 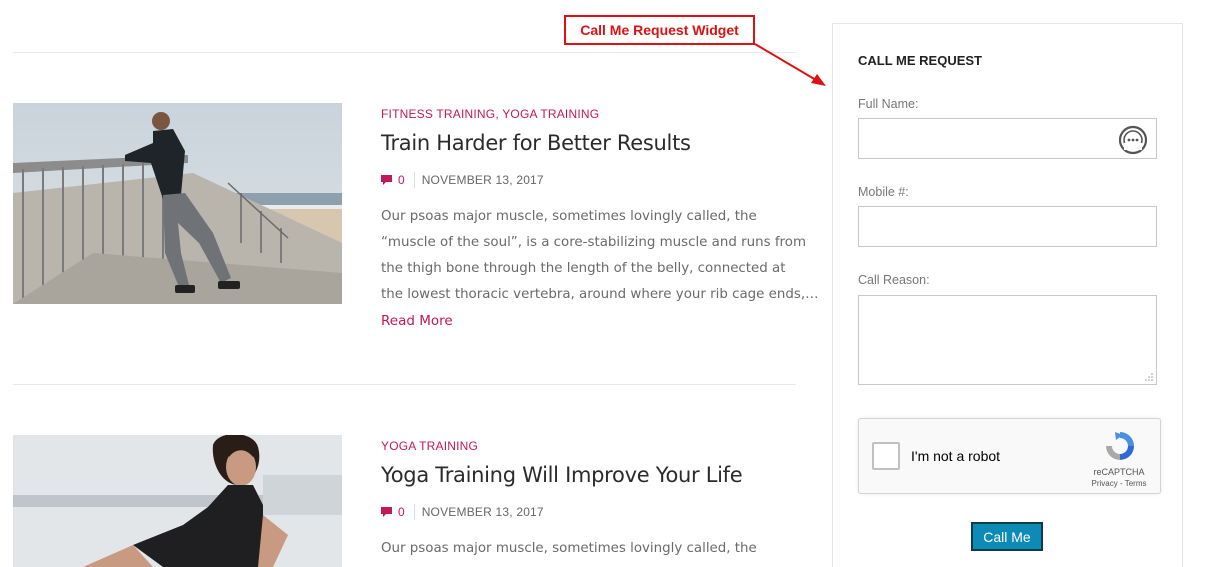 I want to click on top-divider, so click(x=404, y=52).